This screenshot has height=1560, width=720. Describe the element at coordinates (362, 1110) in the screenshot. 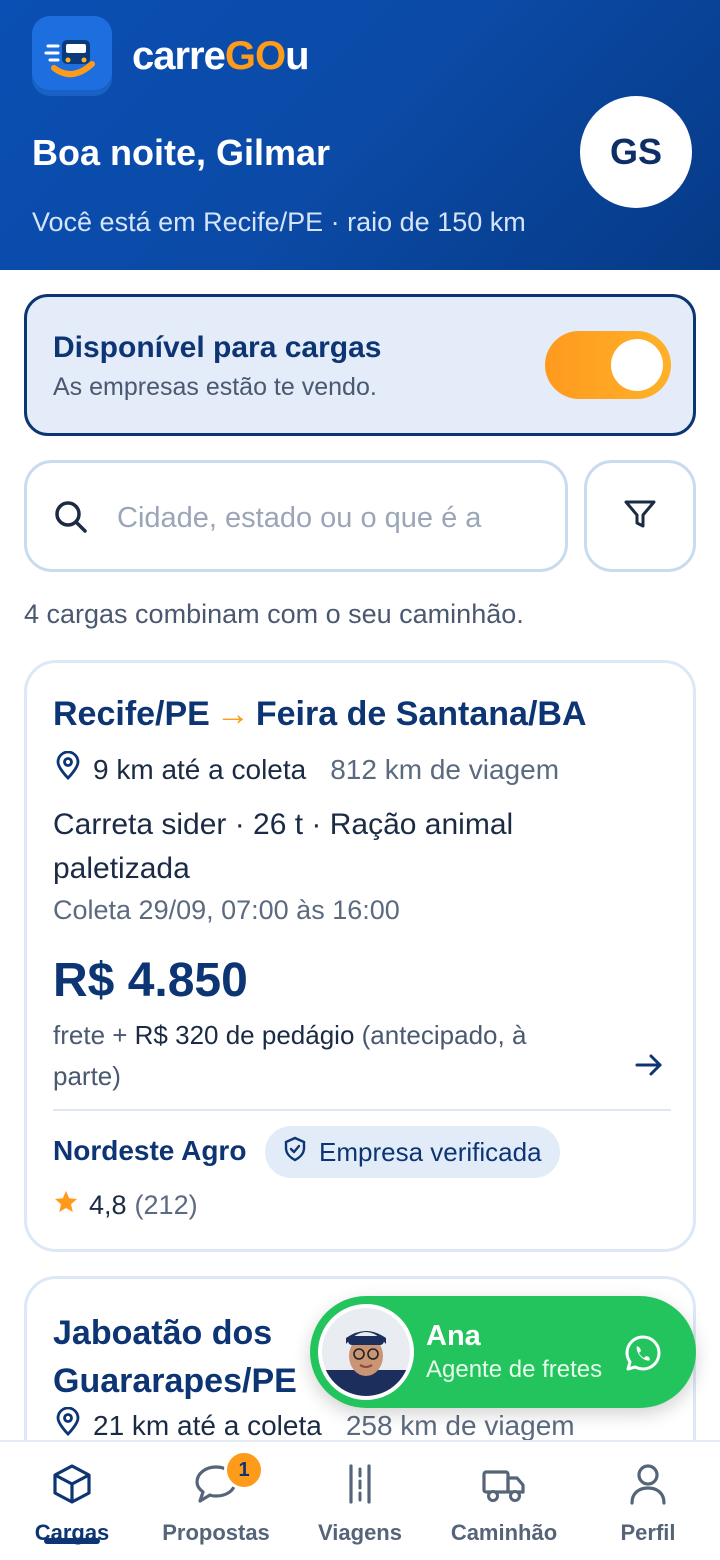

I see `card-divider` at that location.